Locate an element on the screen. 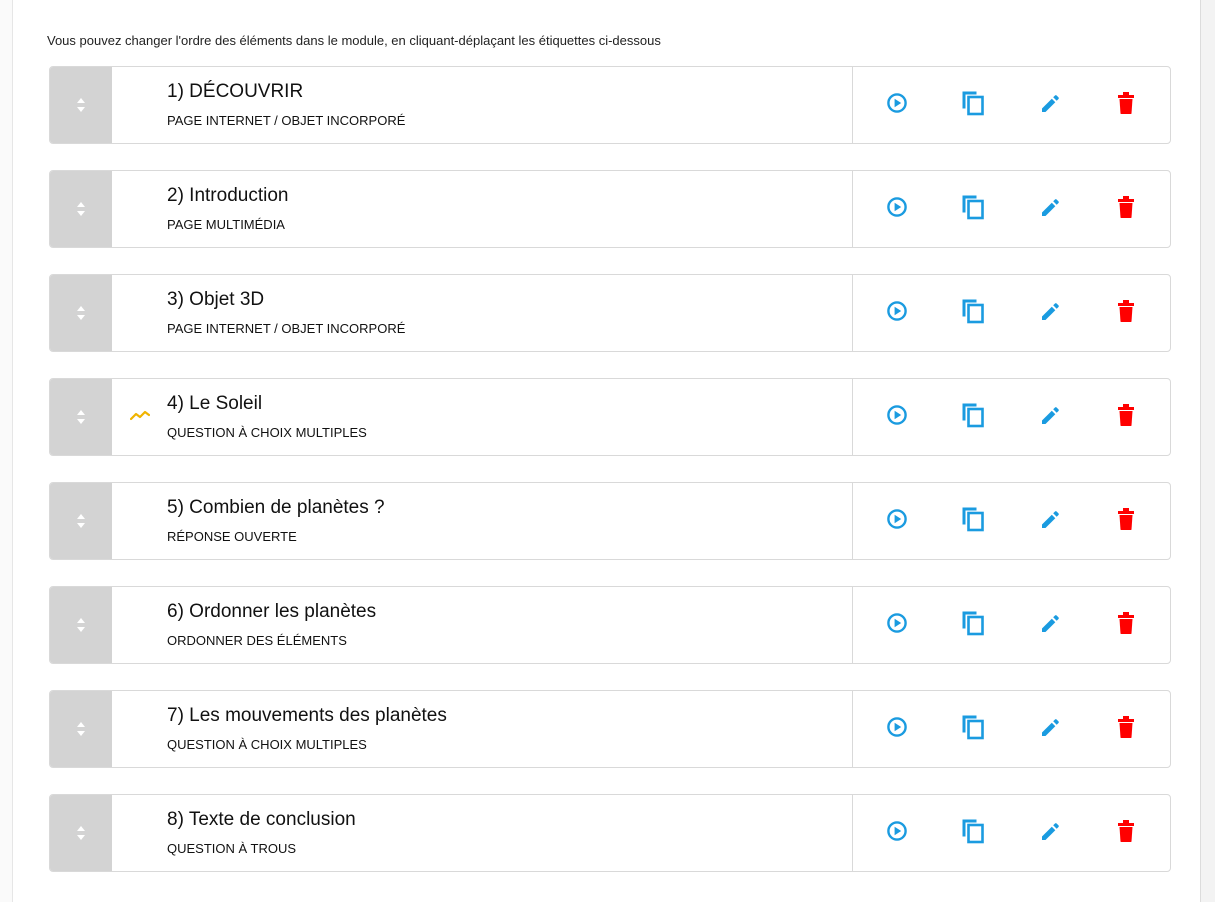 The height and width of the screenshot is (902, 1215). stats-icon is located at coordinates (139, 417).